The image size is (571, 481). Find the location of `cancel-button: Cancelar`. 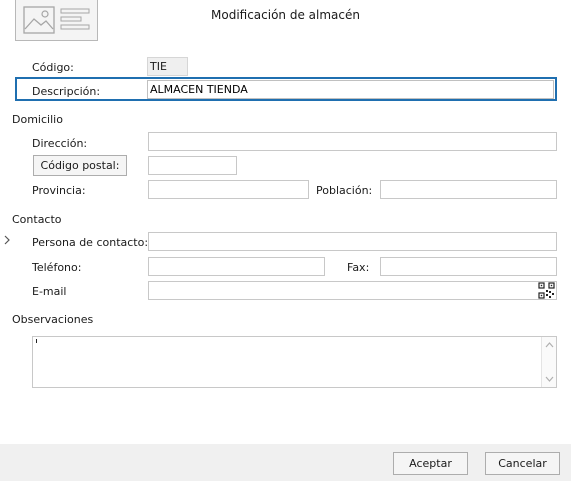

cancel-button: Cancelar is located at coordinates (522, 463).